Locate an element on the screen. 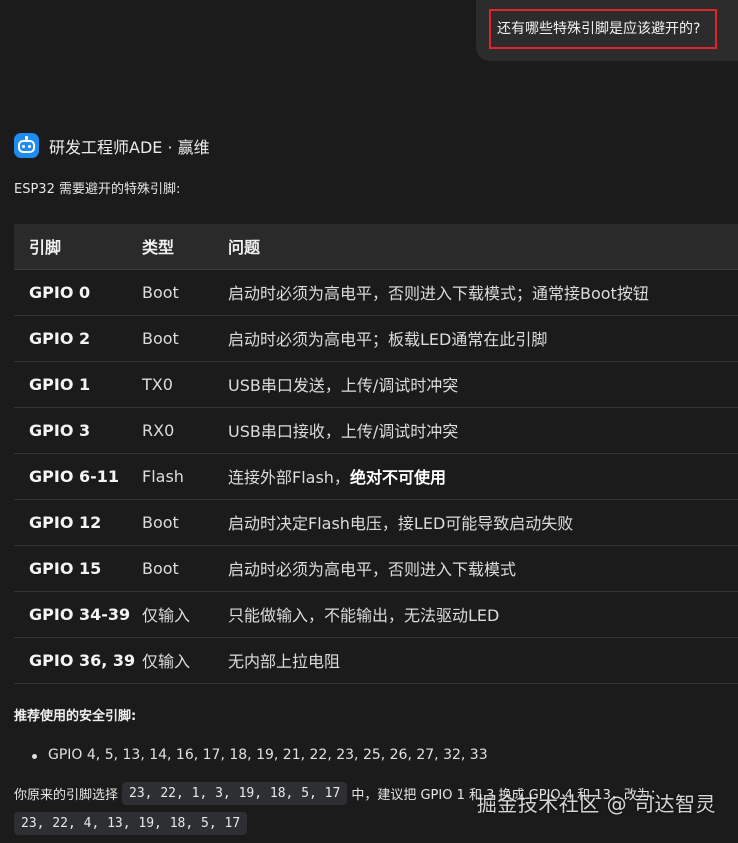 This screenshot has width=738, height=843. user-message-text: 还有哪些特殊引脚是应该避开的? is located at coordinates (603, 29).